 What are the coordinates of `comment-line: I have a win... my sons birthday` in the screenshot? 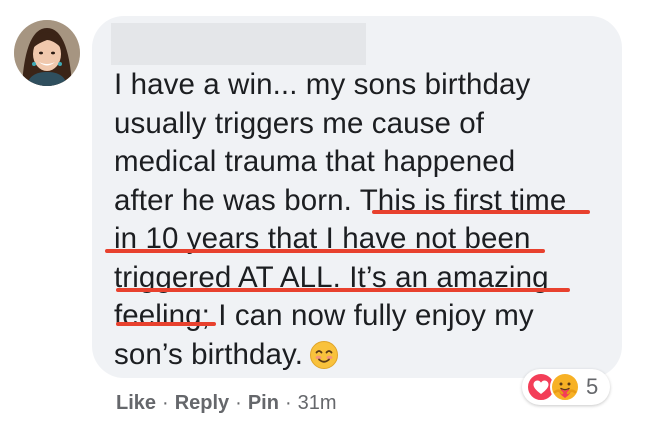 It's located at (322, 84).